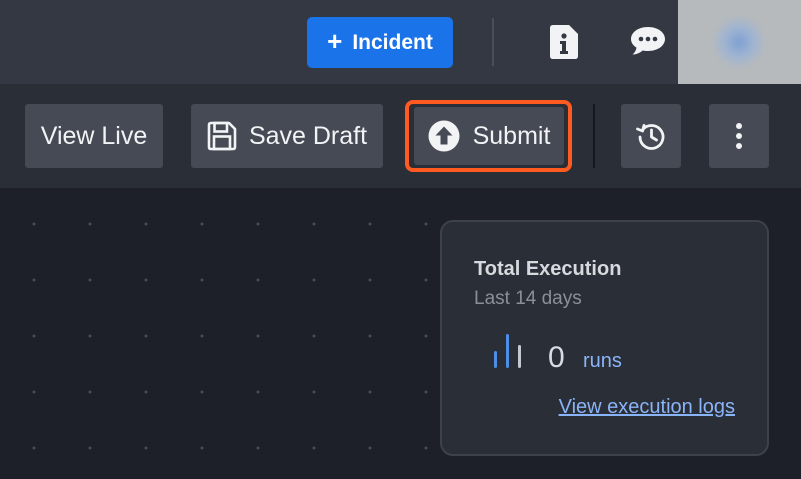 The height and width of the screenshot is (479, 801). Describe the element at coordinates (564, 42) in the screenshot. I see `info-icon` at that location.